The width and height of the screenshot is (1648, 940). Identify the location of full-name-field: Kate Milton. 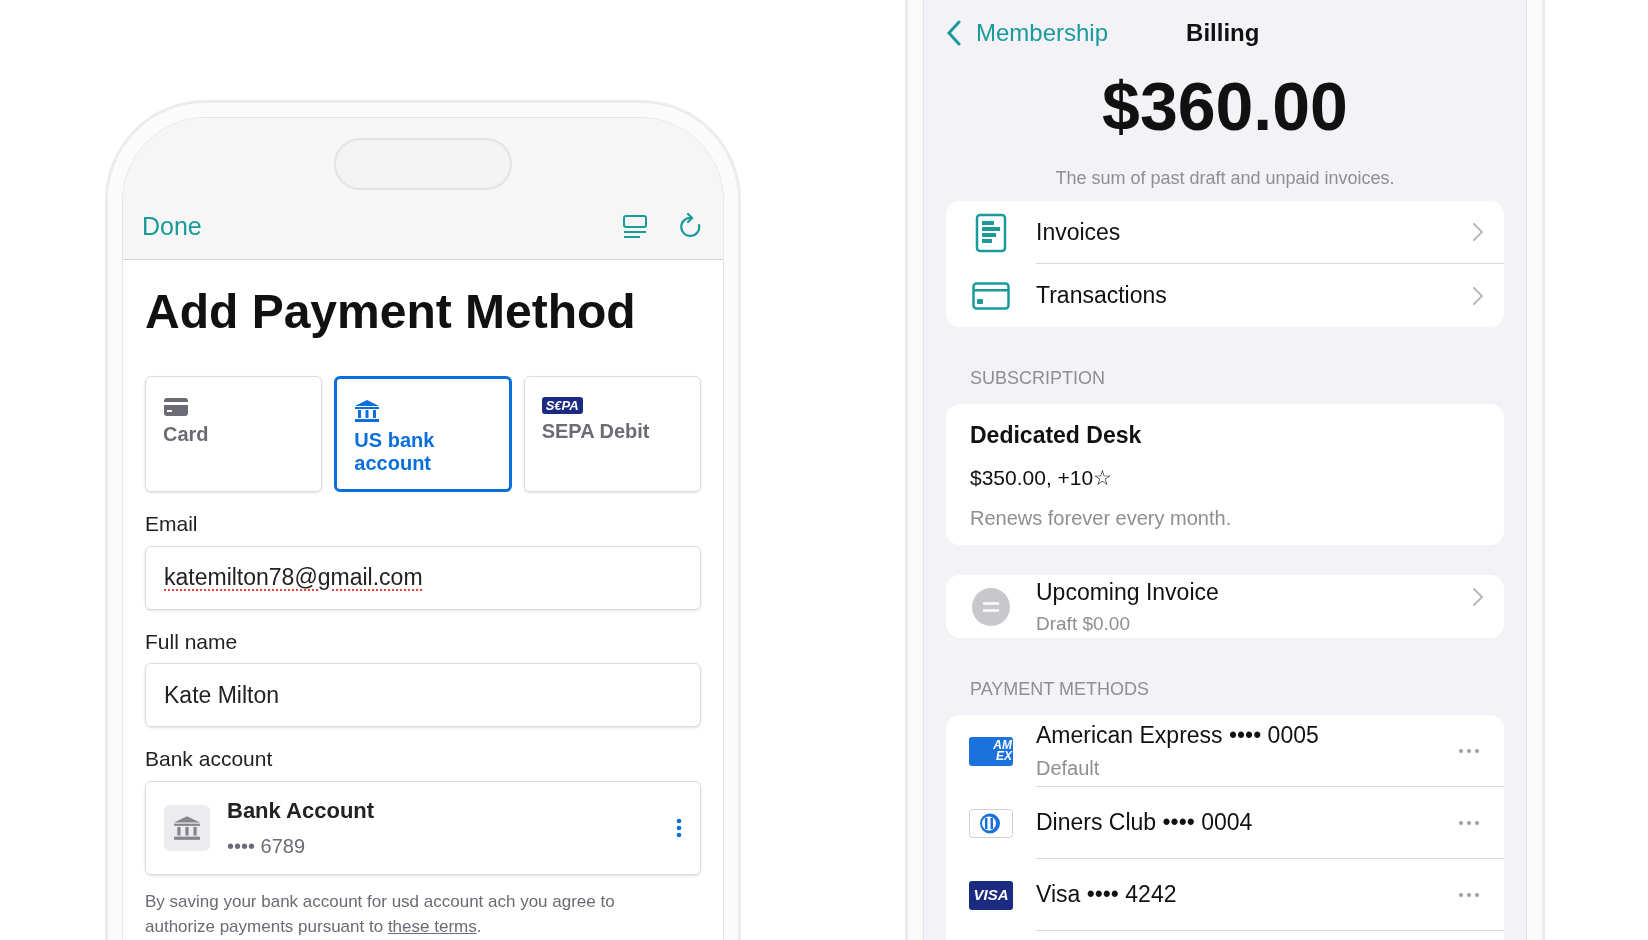
(423, 695).